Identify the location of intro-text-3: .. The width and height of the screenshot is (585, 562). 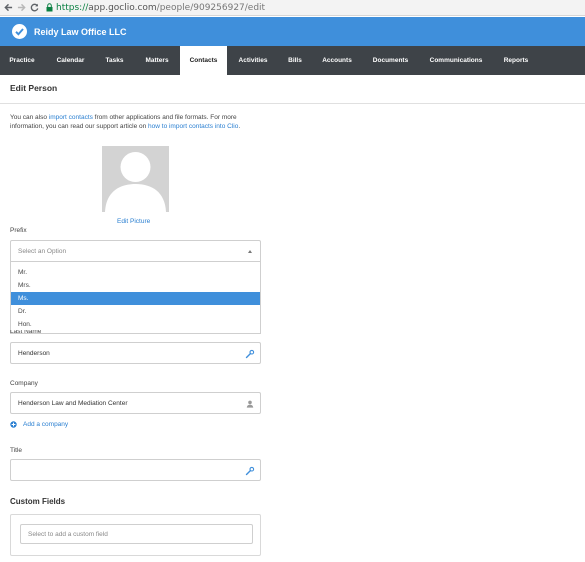
(239, 126).